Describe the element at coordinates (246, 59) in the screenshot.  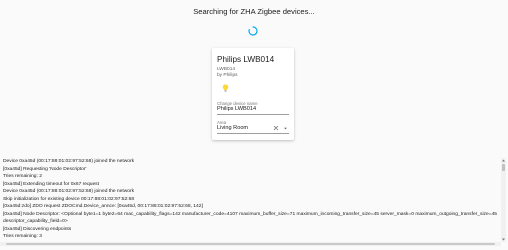
I see `device-name: Philips LWB014` at that location.